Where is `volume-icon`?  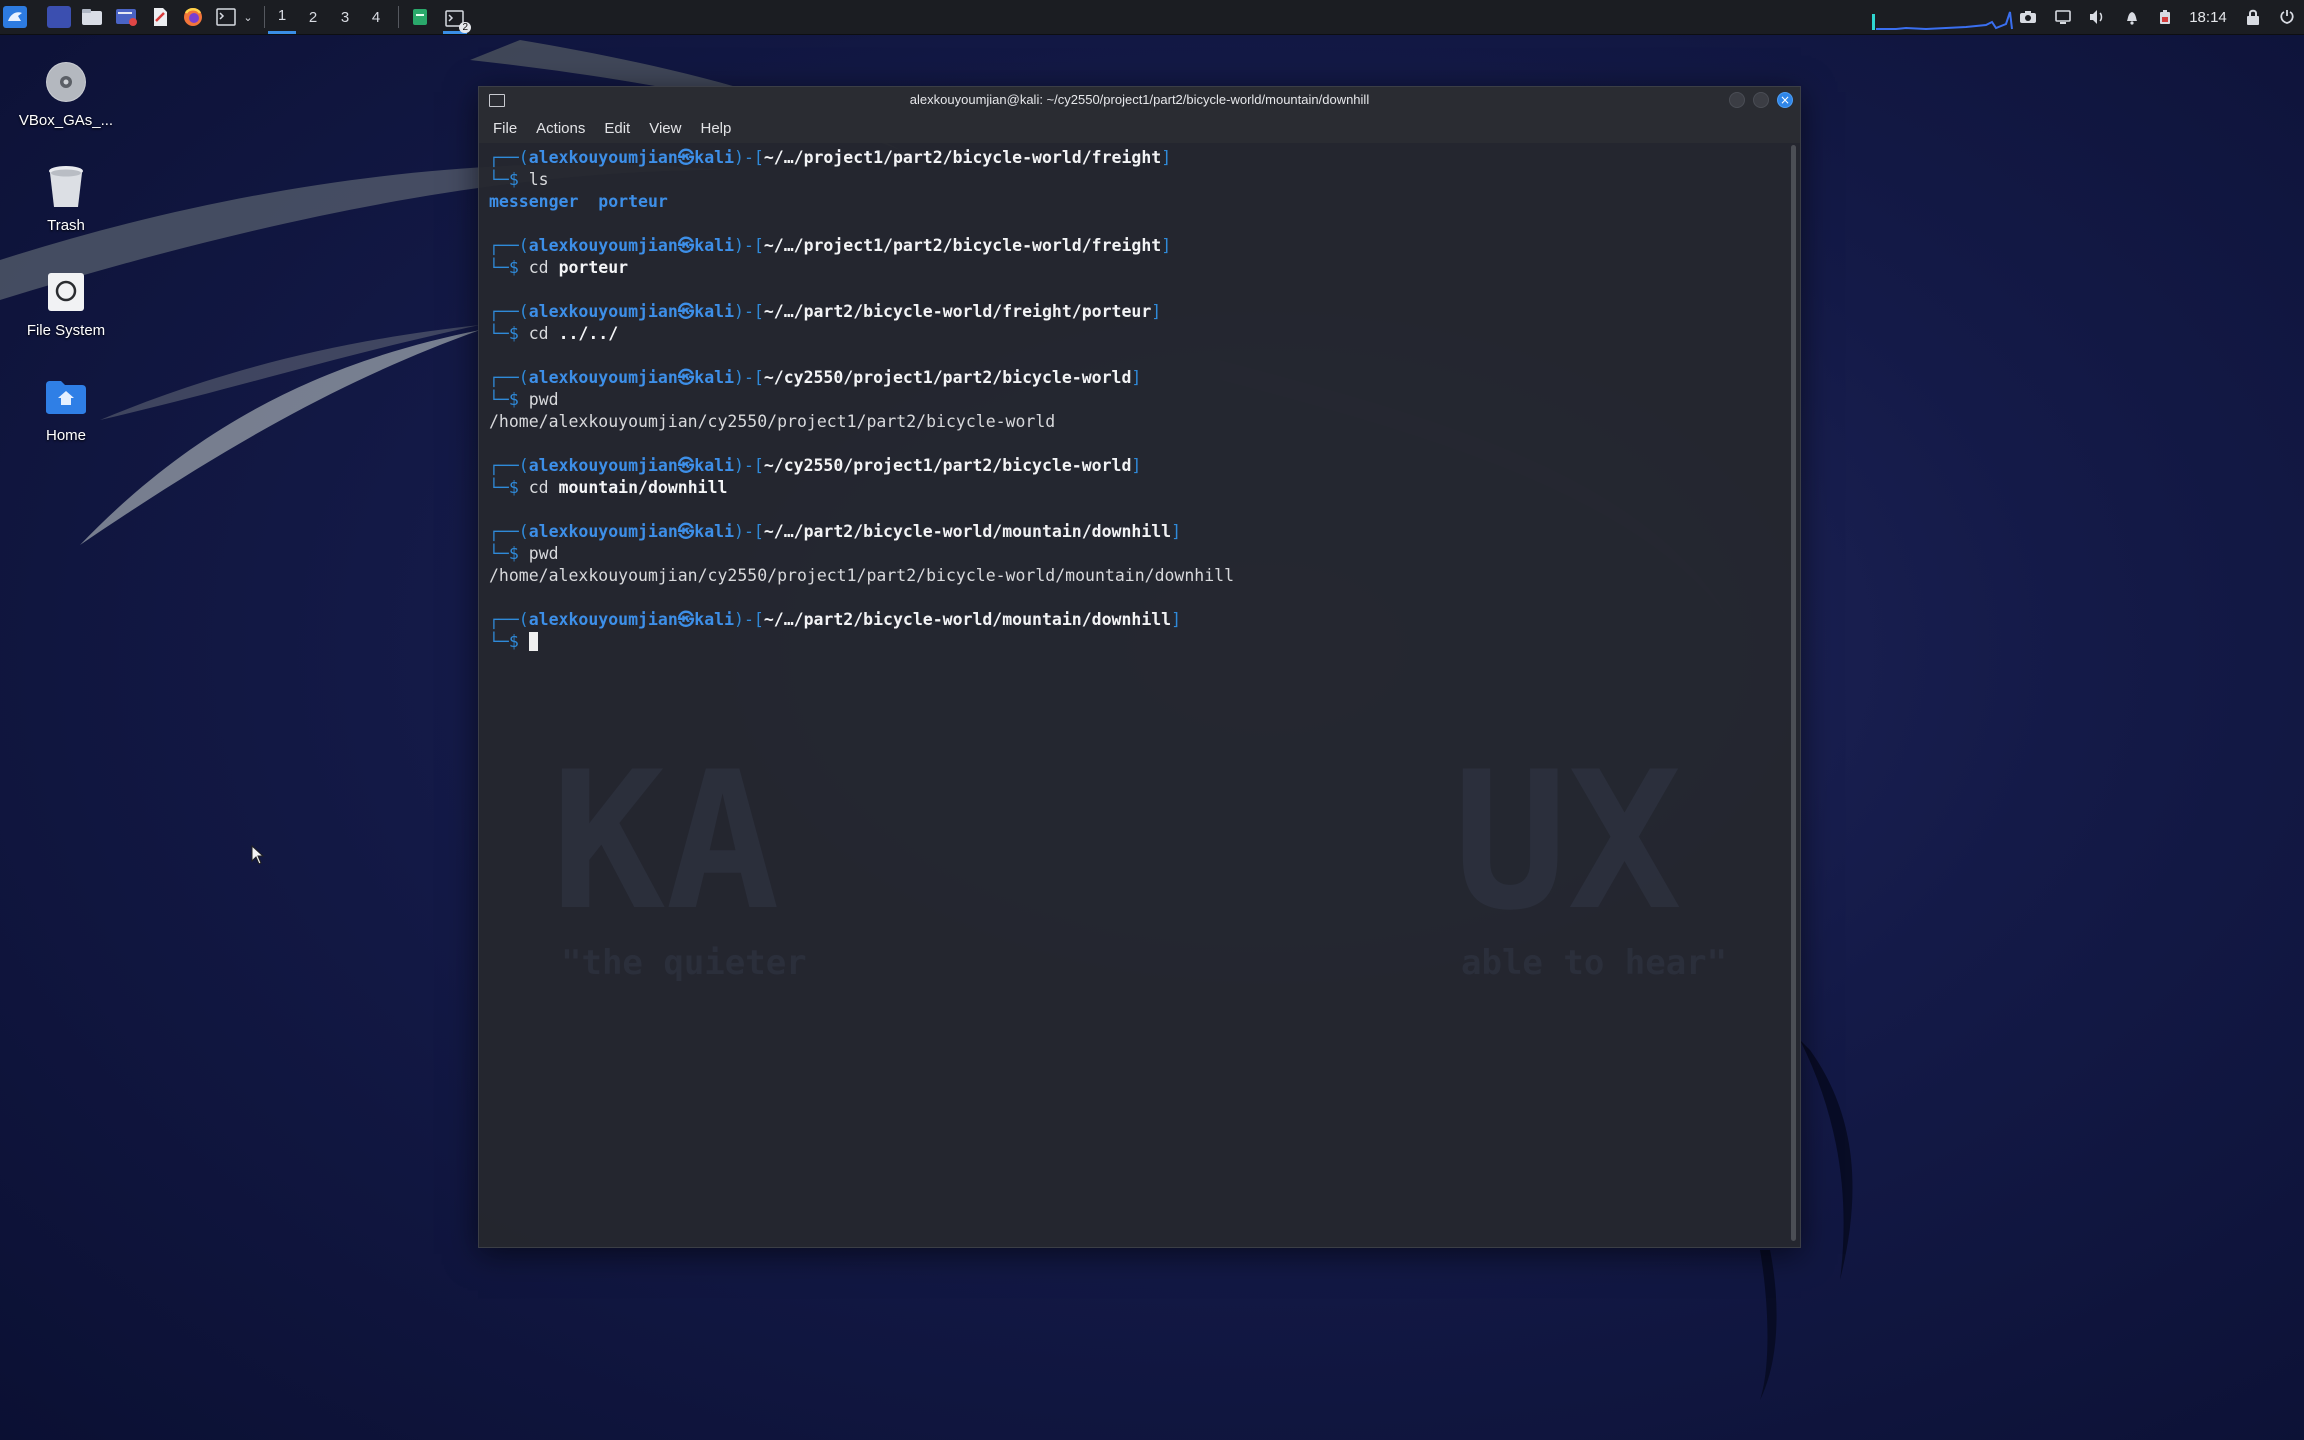
volume-icon is located at coordinates (2097, 17).